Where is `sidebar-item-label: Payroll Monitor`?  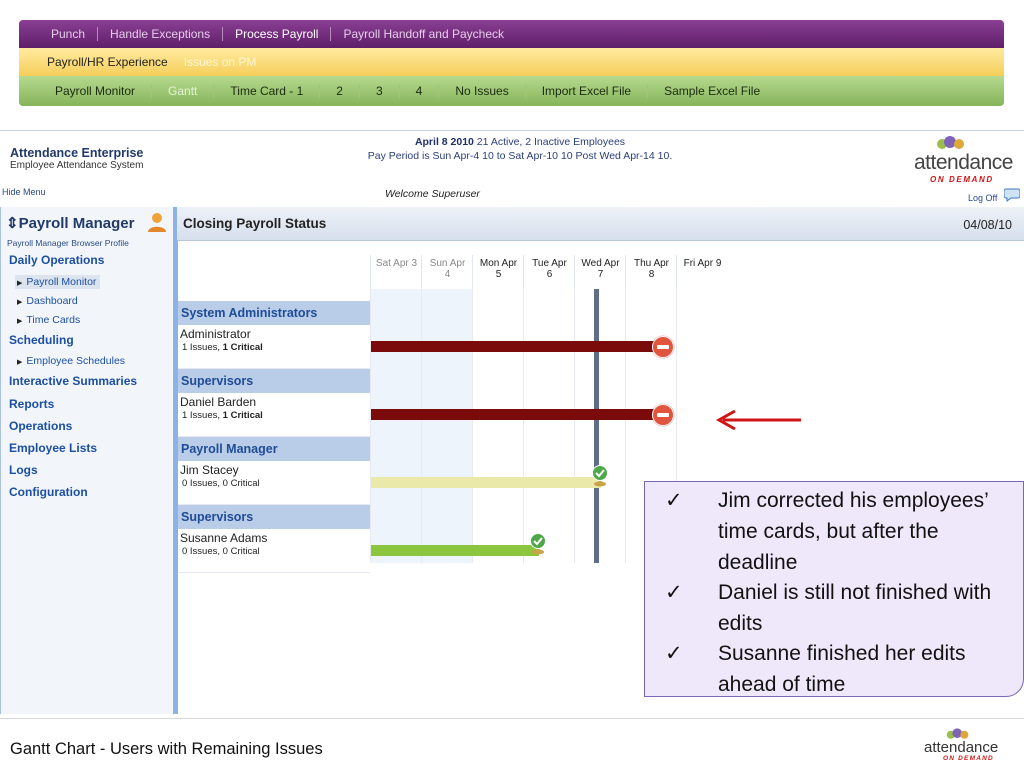 sidebar-item-label: Payroll Monitor is located at coordinates (61, 282).